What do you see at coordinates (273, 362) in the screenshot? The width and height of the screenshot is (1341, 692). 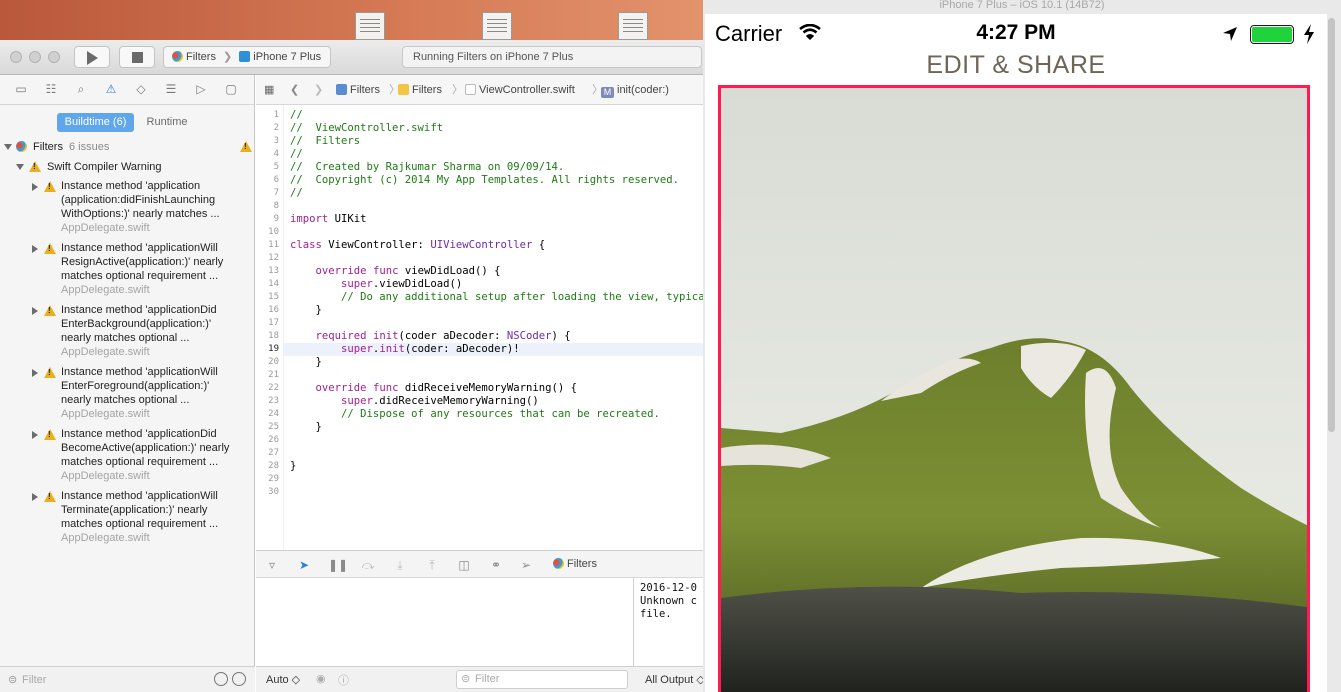 I see `line-number: 20` at bounding box center [273, 362].